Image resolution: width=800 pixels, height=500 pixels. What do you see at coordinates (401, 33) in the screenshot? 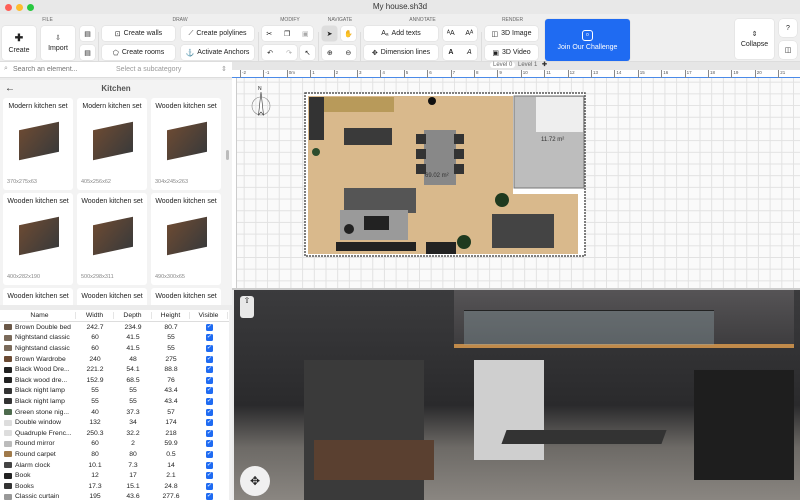
I see `add-texts-button: Aₐ Add texts` at bounding box center [401, 33].